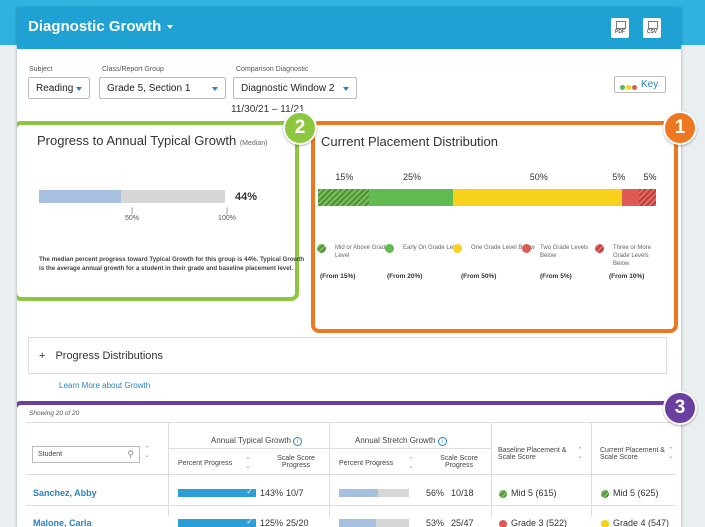 The image size is (705, 527). I want to click on badge-2: 2, so click(300, 128).